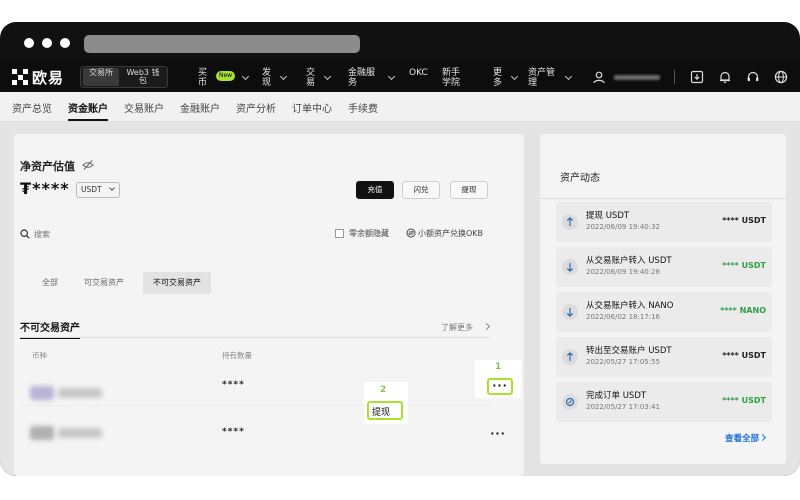 The image size is (800, 500). What do you see at coordinates (312, 107) in the screenshot?
I see `tab-order-center: 订单中心` at bounding box center [312, 107].